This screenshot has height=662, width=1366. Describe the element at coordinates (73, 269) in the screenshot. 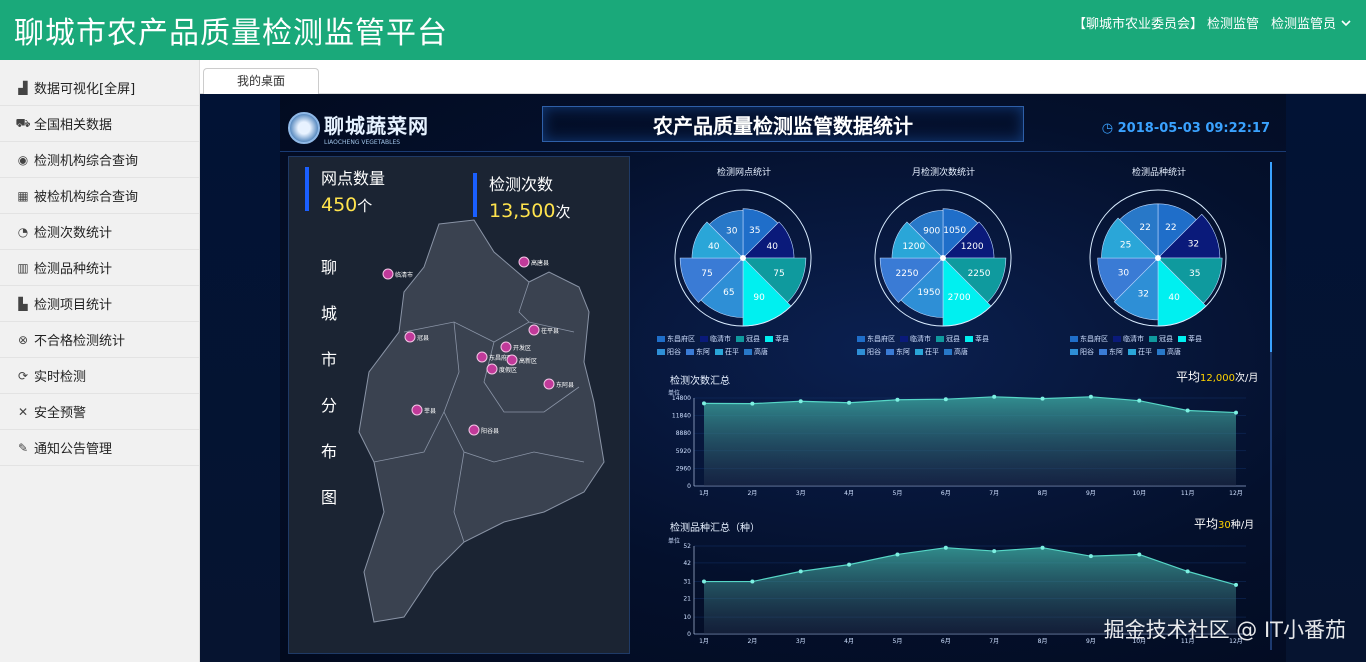

I see `sidebar-item-label: 检测品种统计` at that location.